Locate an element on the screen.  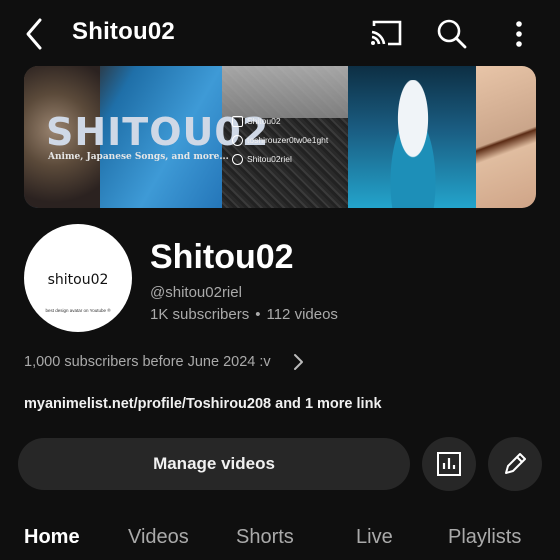
globe-icon is located at coordinates (237, 140).